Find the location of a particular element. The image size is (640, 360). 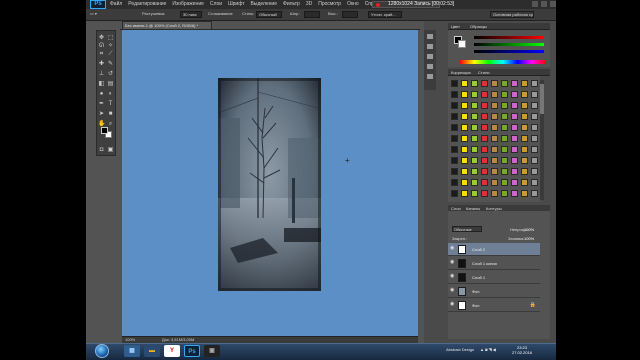

history-icon is located at coordinates (430, 36).